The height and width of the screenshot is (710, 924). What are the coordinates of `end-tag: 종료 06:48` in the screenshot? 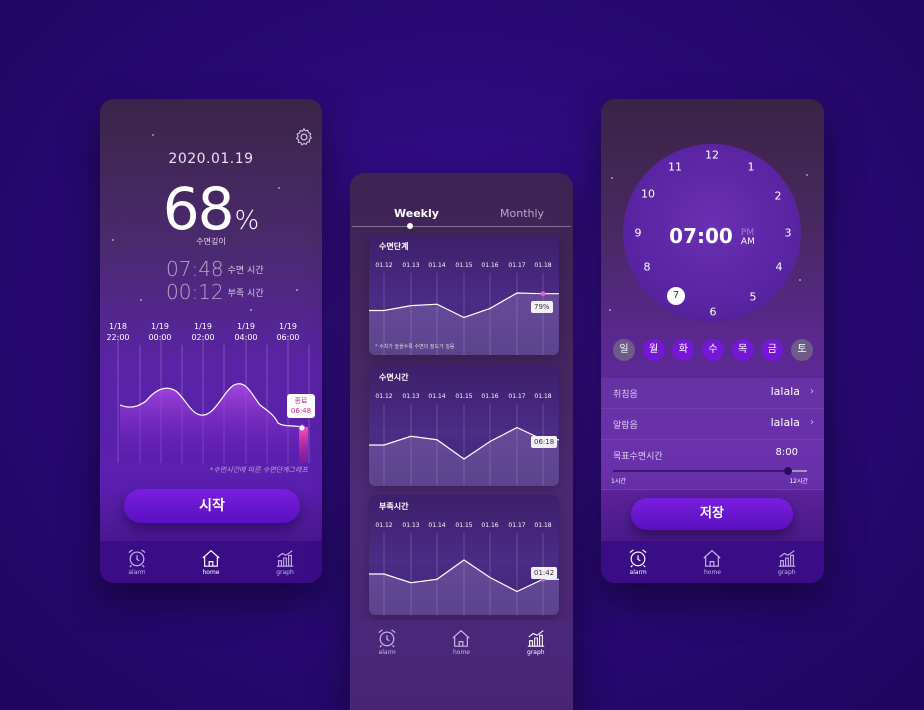 It's located at (301, 406).